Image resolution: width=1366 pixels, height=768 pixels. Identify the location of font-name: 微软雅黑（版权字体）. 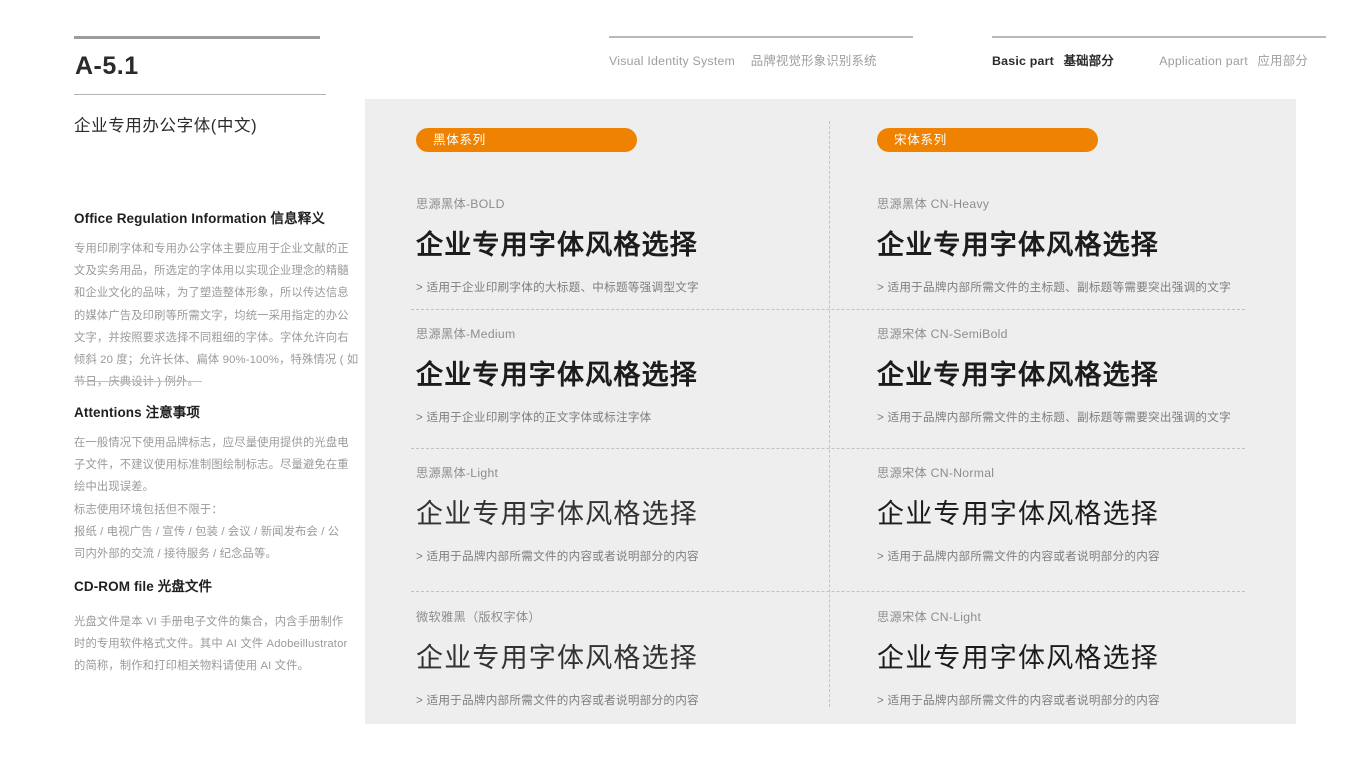
(478, 617).